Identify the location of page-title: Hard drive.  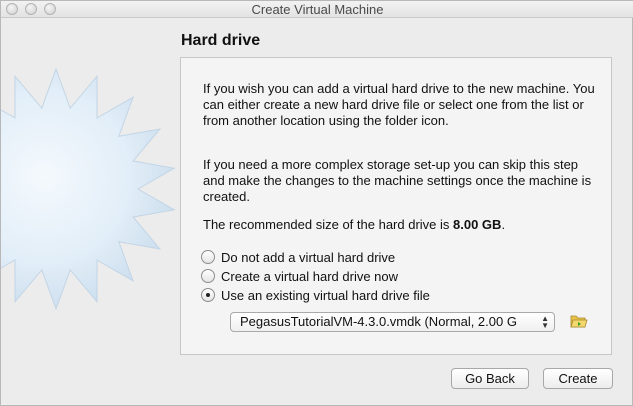
(221, 40).